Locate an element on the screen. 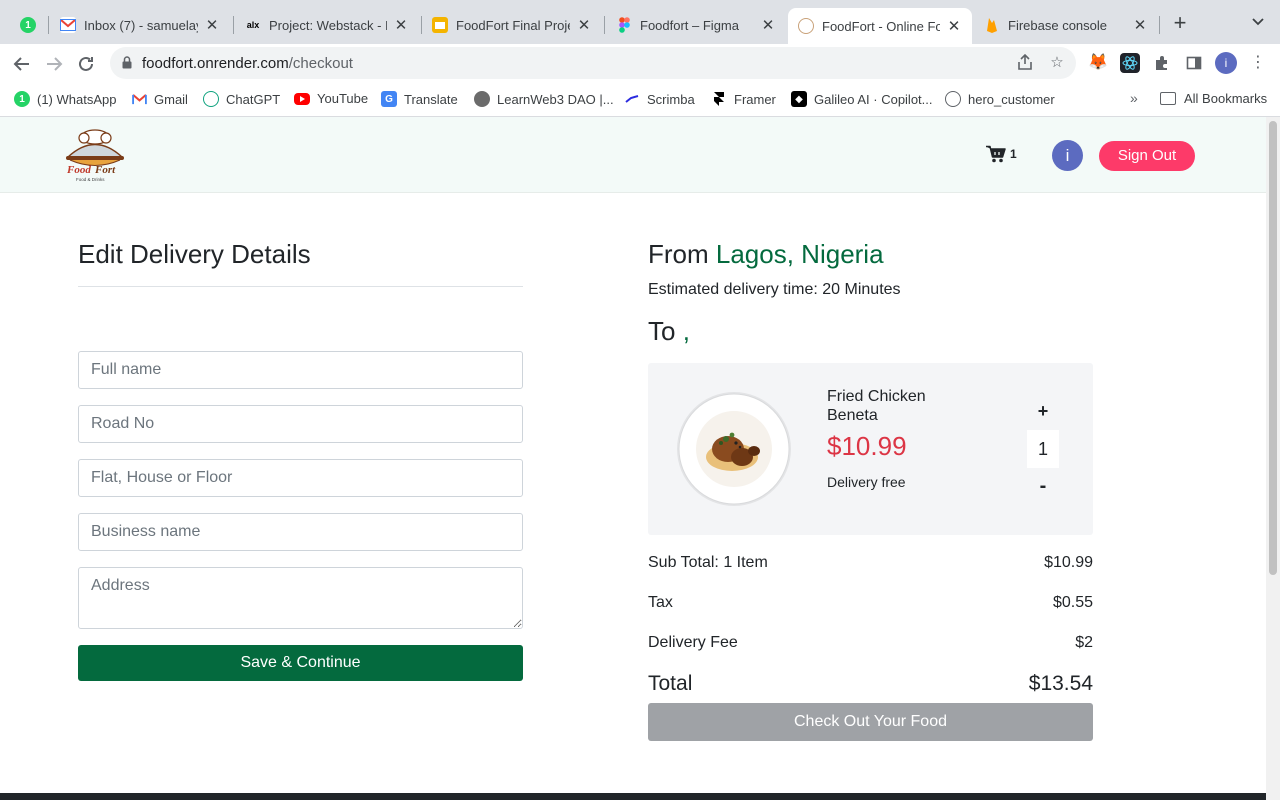 This screenshot has width=1280, height=800. bookmark-scrimba: Scrimba is located at coordinates (659, 99).